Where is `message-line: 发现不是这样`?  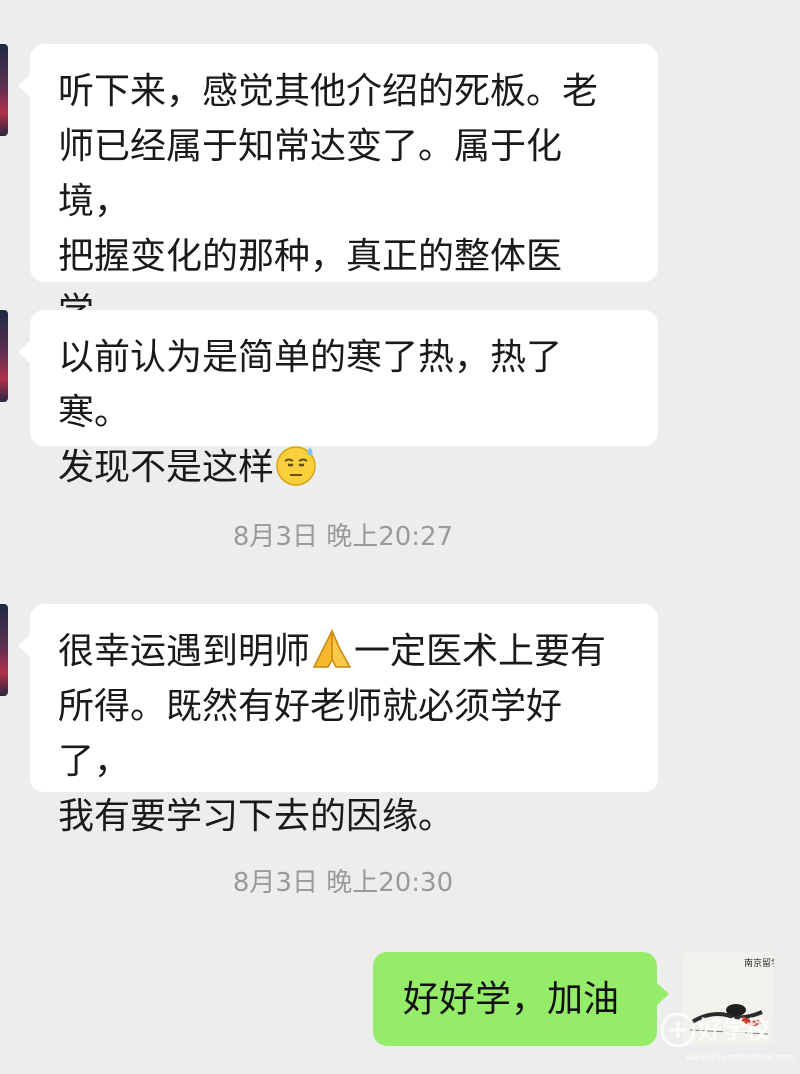 message-line: 发现不是这样 is located at coordinates (166, 467).